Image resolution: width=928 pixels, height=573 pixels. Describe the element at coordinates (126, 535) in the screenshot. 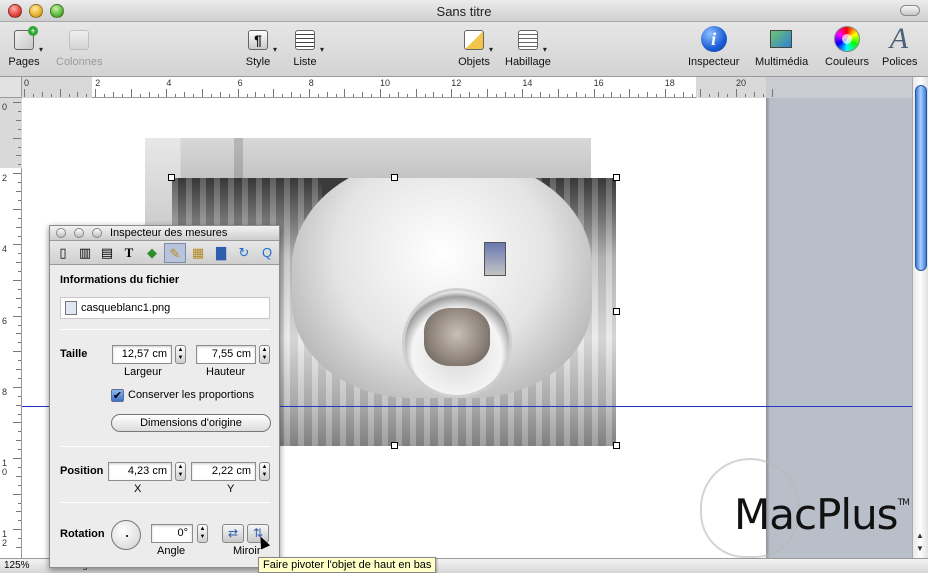

I see `rotation-knob` at that location.